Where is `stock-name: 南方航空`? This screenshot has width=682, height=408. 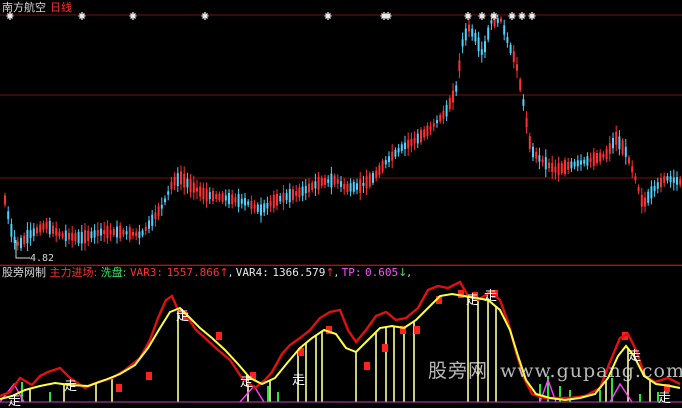
stock-name: 南方航空 is located at coordinates (24, 7).